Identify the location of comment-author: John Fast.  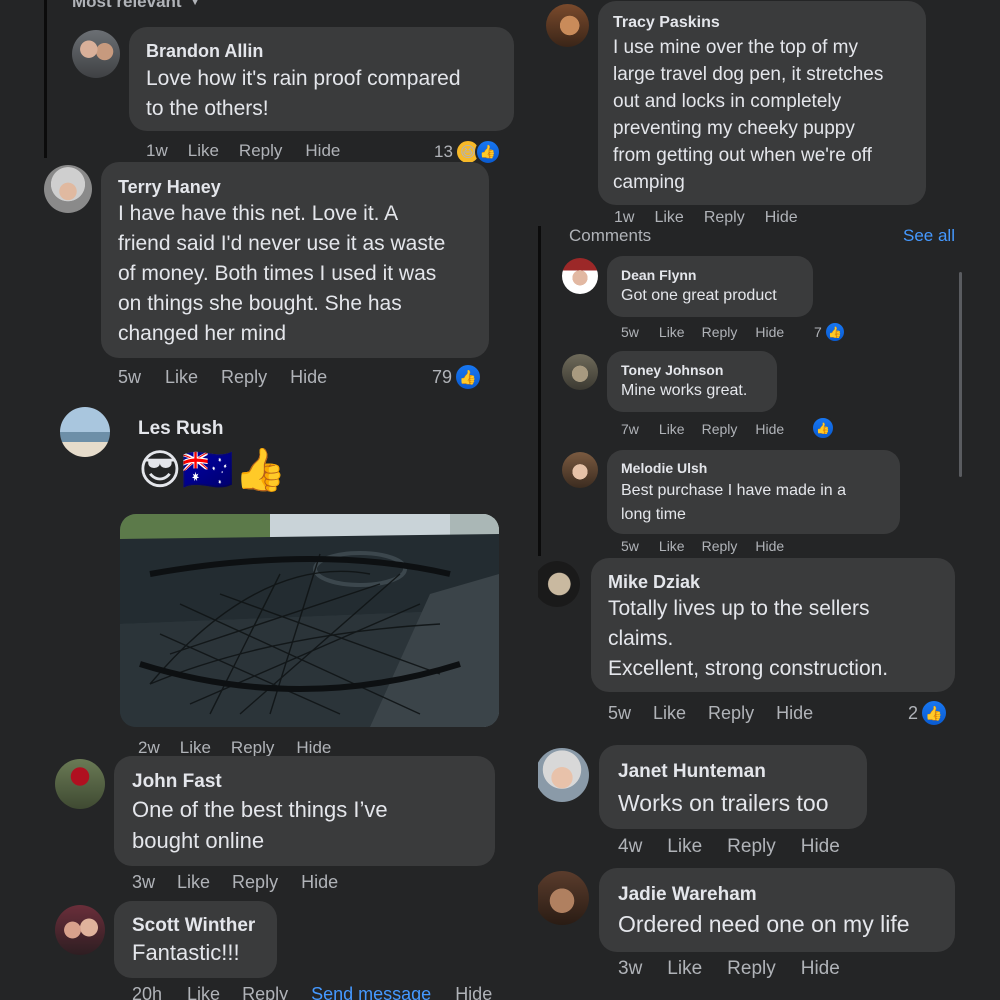
(177, 782).